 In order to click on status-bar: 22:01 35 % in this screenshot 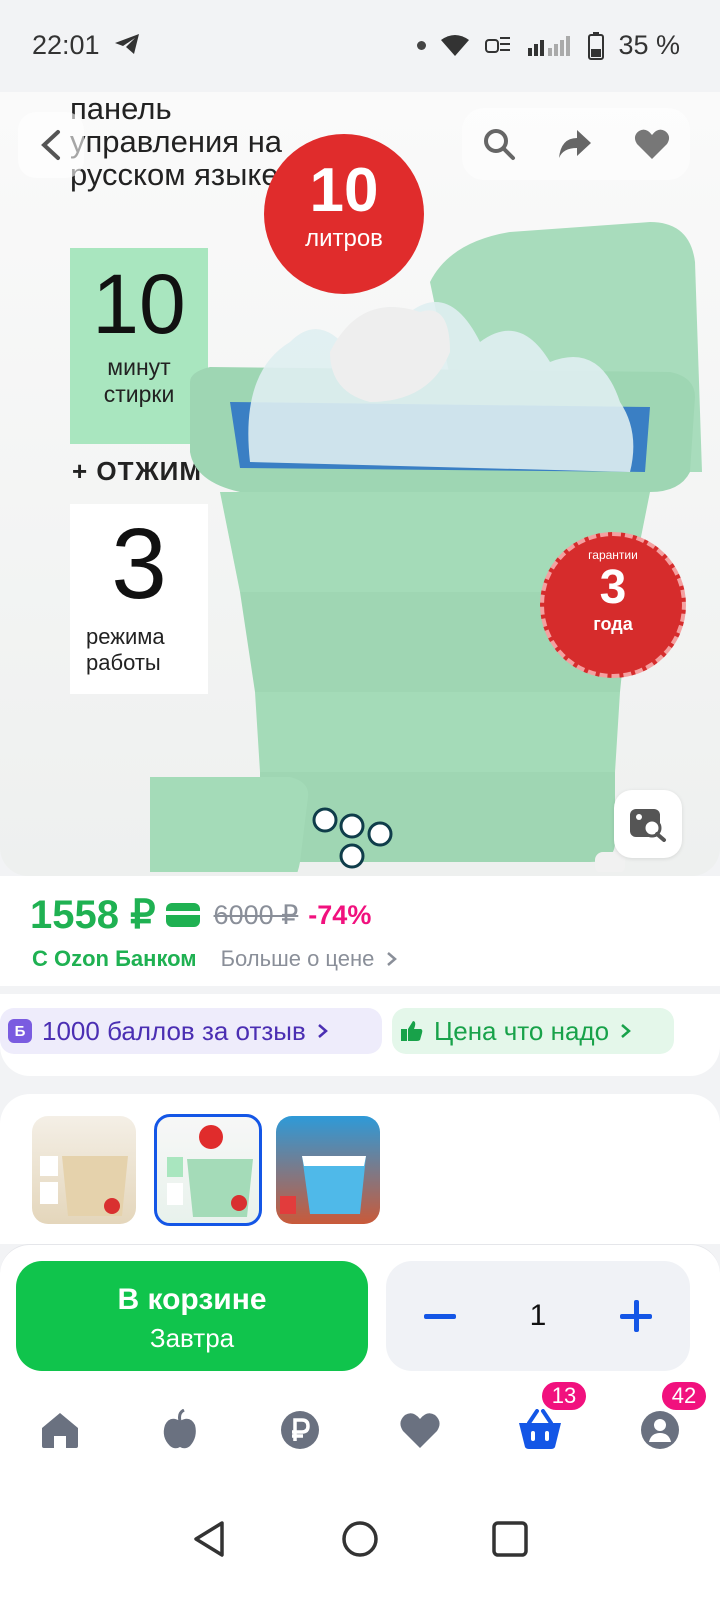, I will do `click(360, 46)`.